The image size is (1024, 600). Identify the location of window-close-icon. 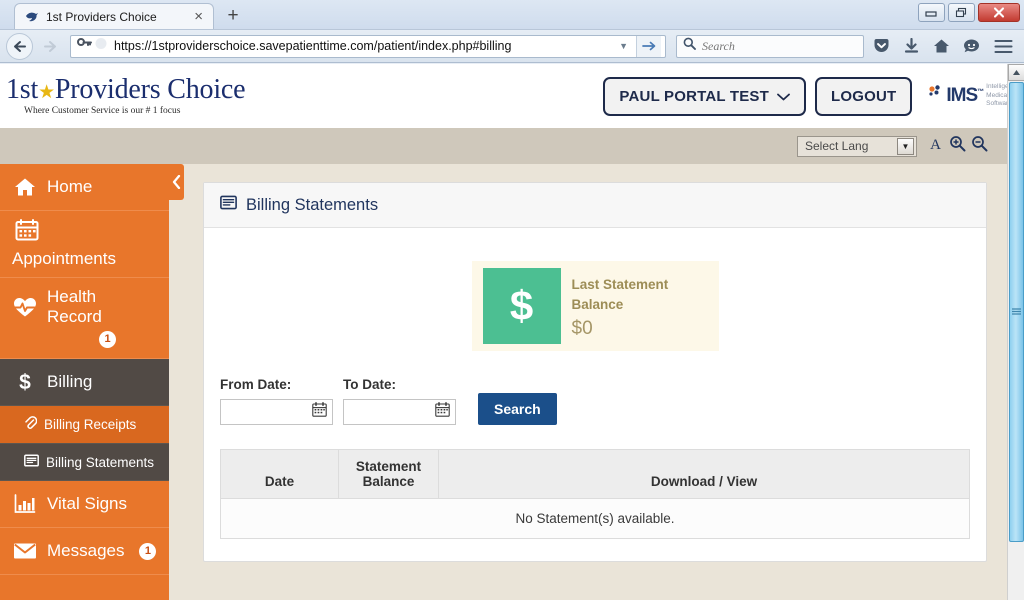
(999, 12).